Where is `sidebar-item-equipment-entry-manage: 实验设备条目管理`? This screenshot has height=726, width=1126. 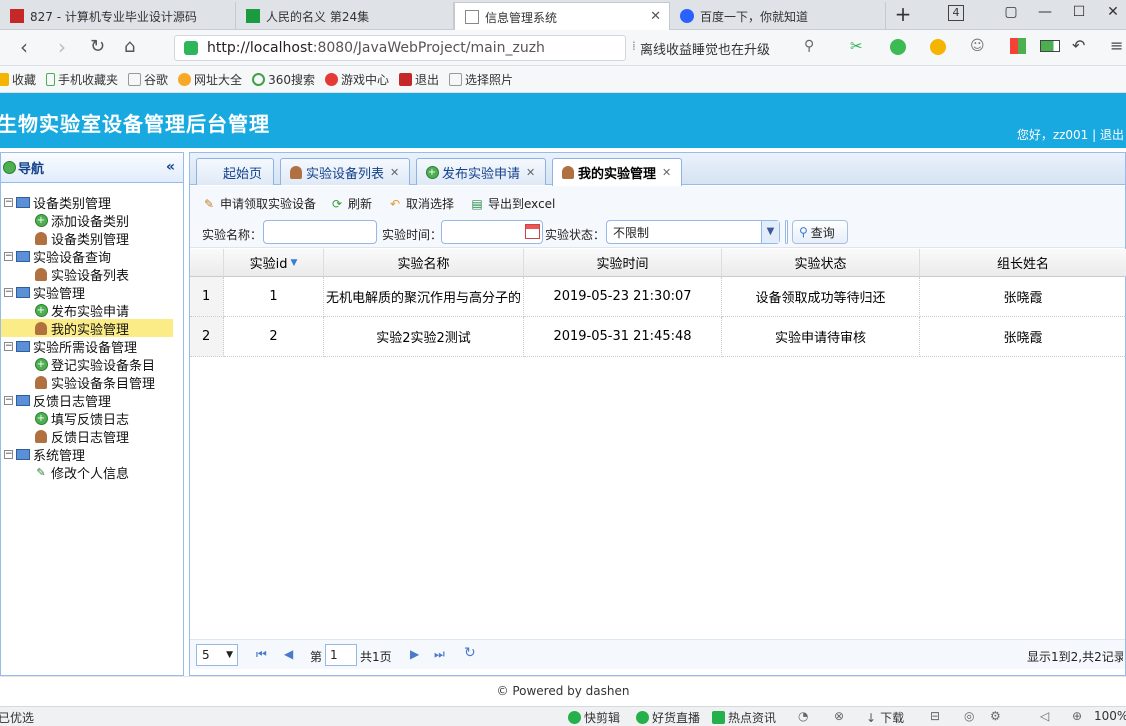
sidebar-item-equipment-entry-manage: 实验设备条目管理 is located at coordinates (94, 382).